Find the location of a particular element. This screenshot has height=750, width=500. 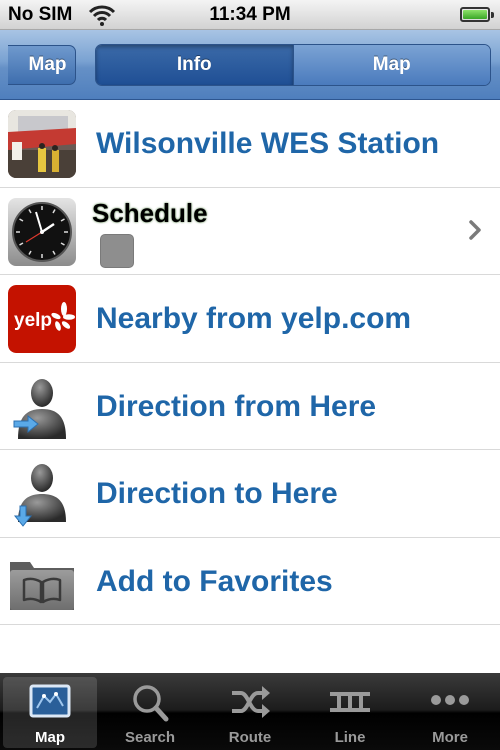

tab-line: Line is located at coordinates (350, 711).